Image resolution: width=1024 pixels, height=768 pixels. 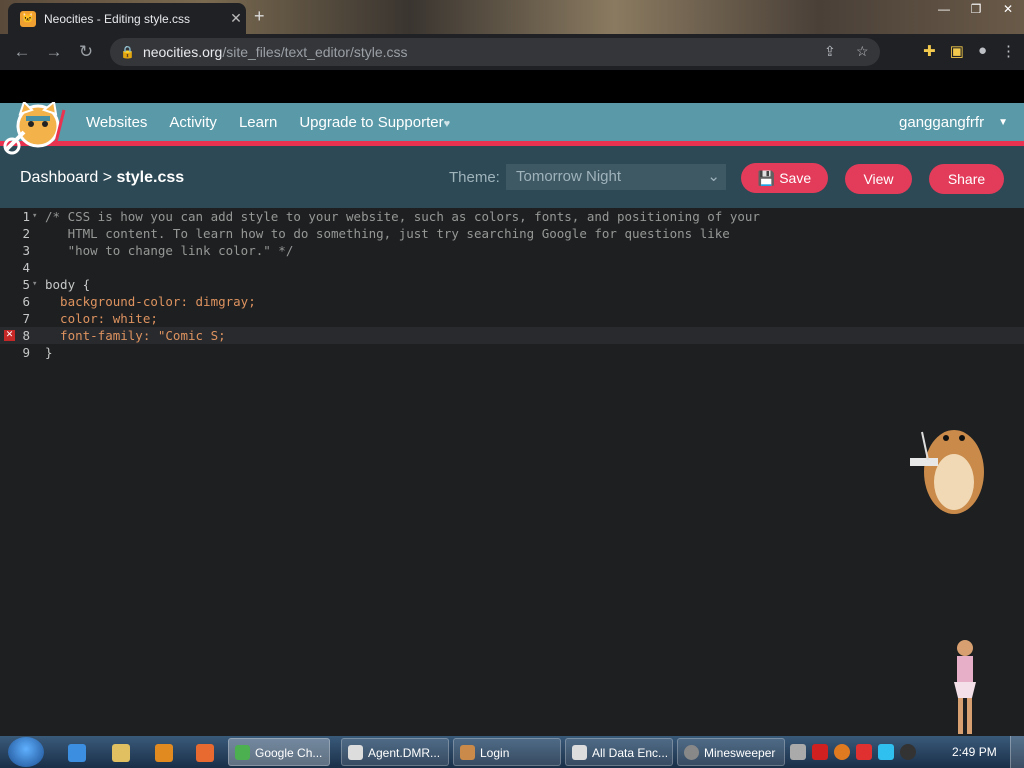 What do you see at coordinates (966, 179) in the screenshot?
I see `share-button: Share` at bounding box center [966, 179].